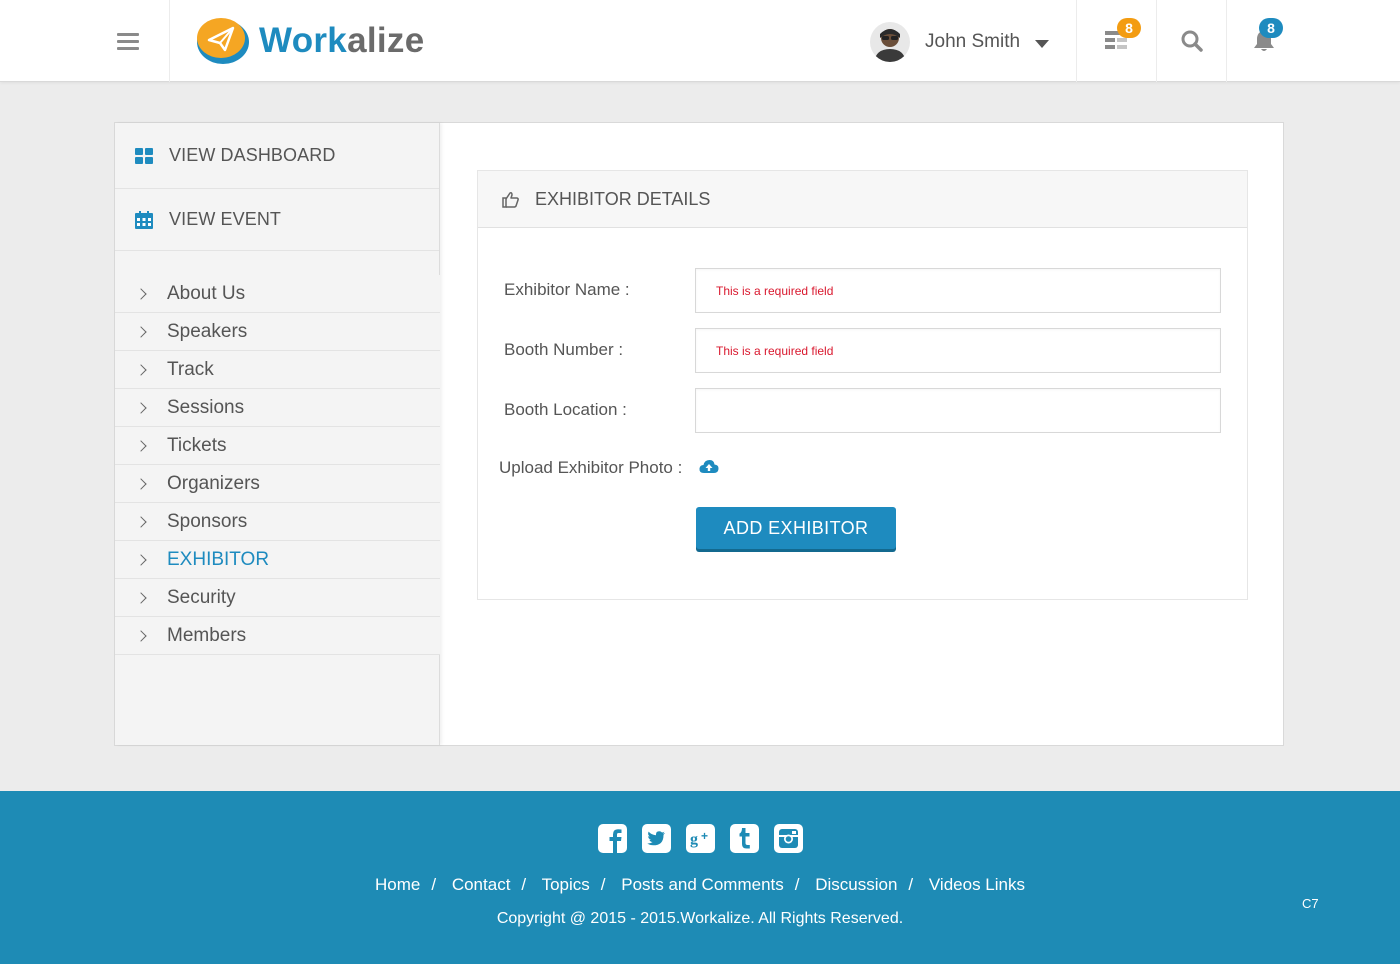  Describe the element at coordinates (1263, 41) in the screenshot. I see `notifications-button: 8` at that location.